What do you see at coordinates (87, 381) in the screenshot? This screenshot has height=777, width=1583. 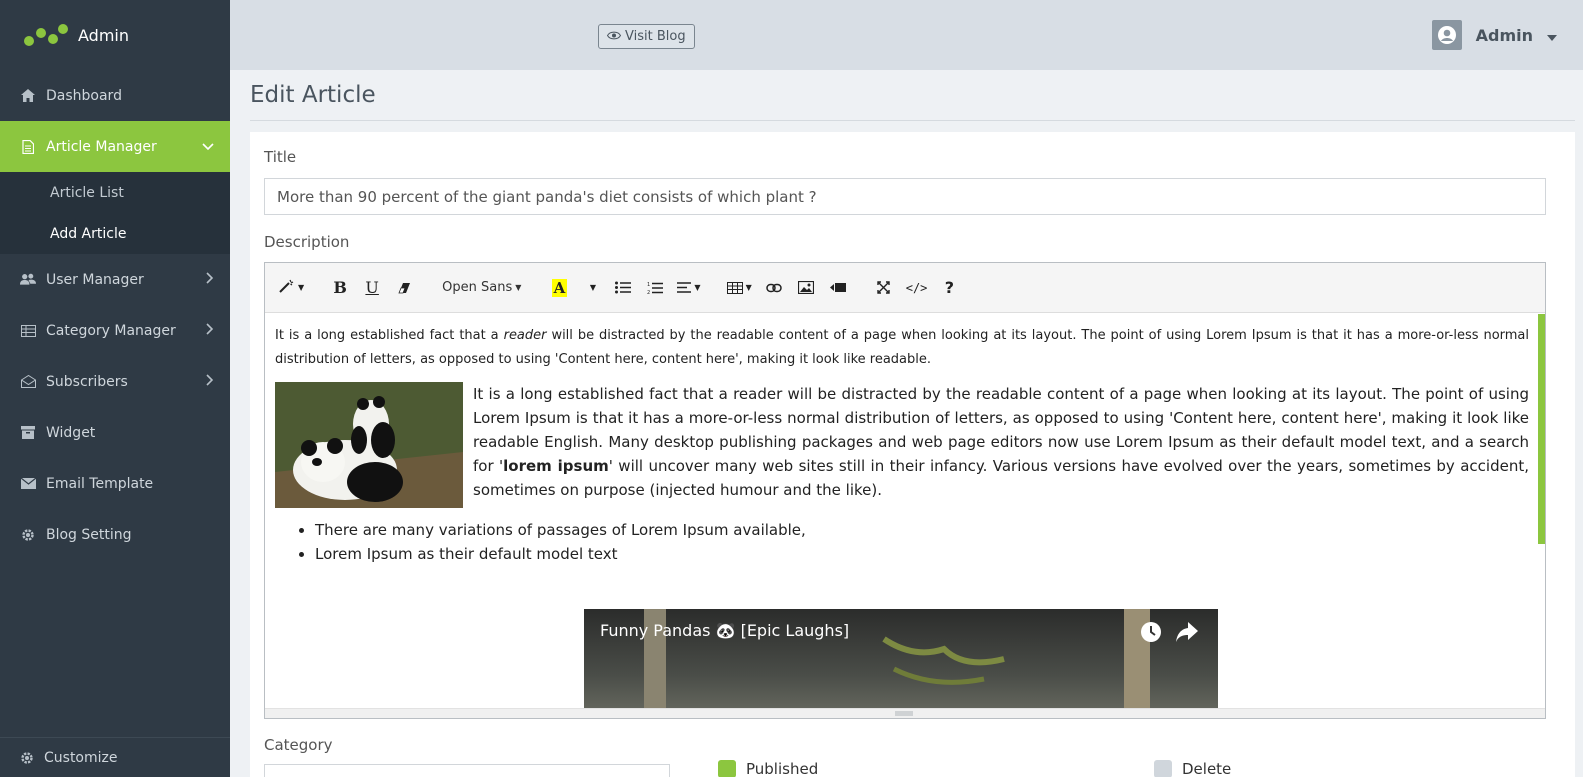 I see `sidebar-item-label: Subscribers` at bounding box center [87, 381].